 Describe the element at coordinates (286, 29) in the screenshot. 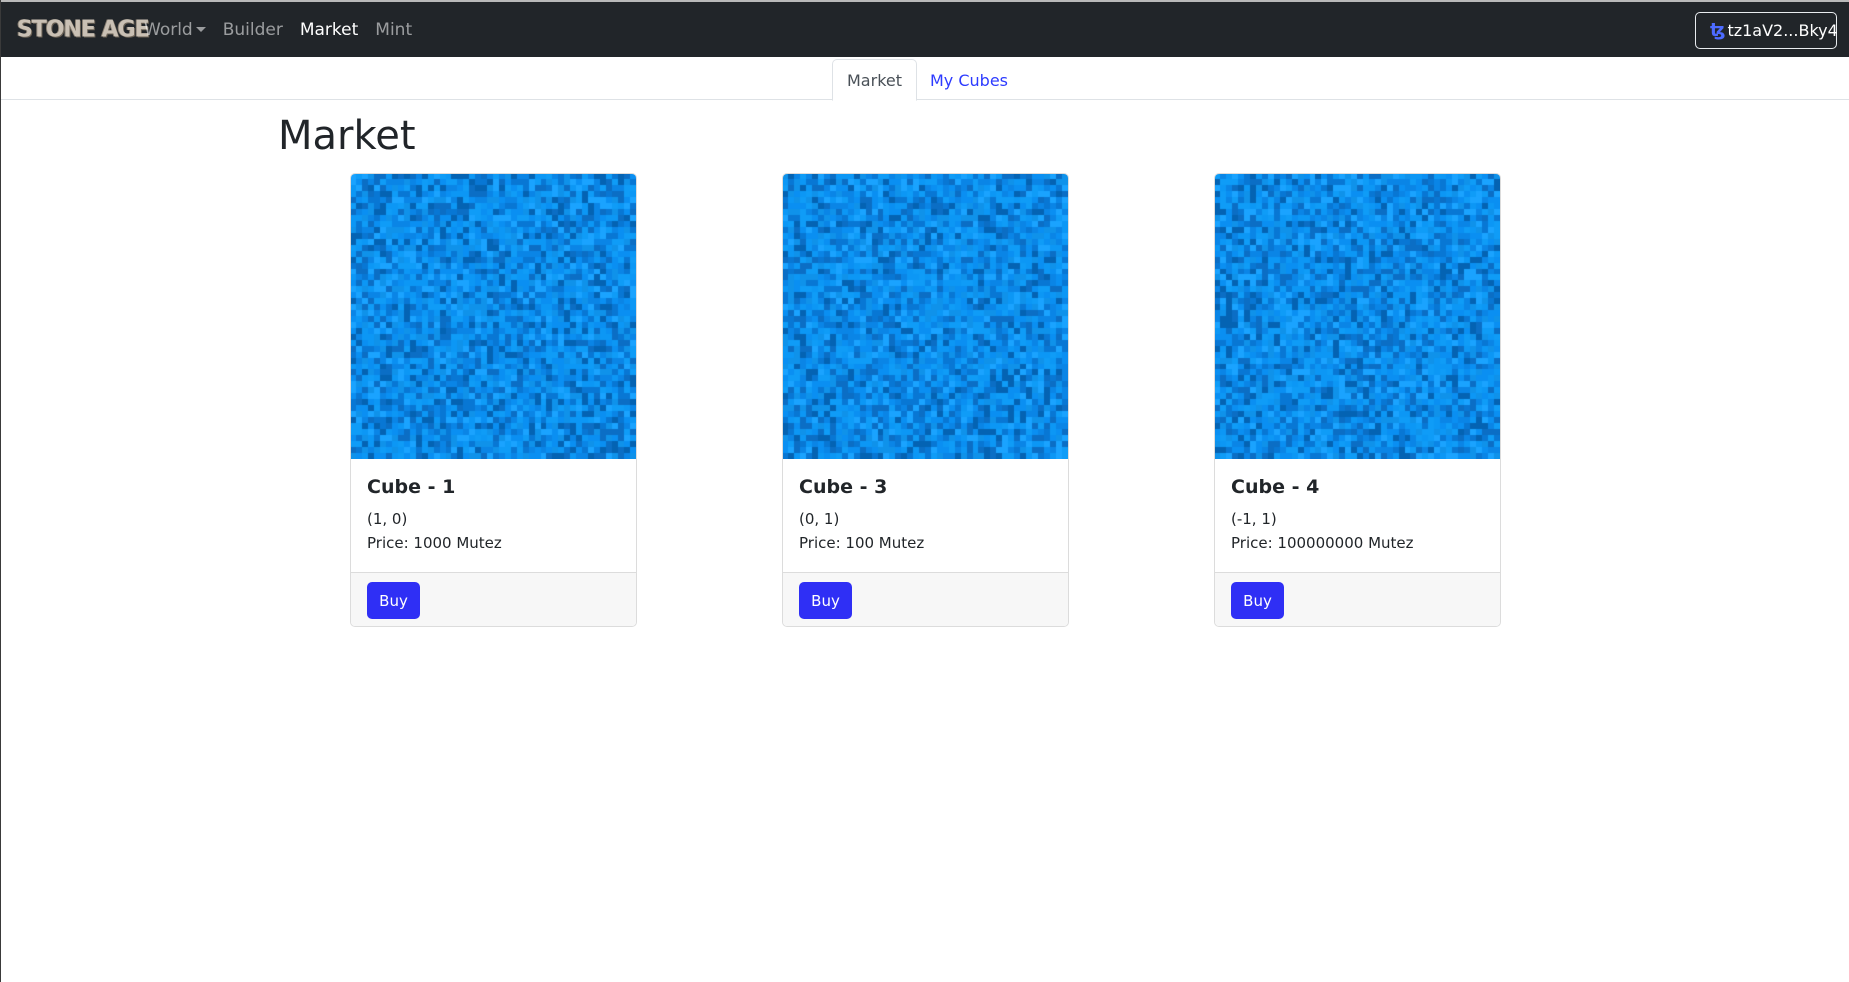

I see `main-nav: World Builder Market Mint` at that location.